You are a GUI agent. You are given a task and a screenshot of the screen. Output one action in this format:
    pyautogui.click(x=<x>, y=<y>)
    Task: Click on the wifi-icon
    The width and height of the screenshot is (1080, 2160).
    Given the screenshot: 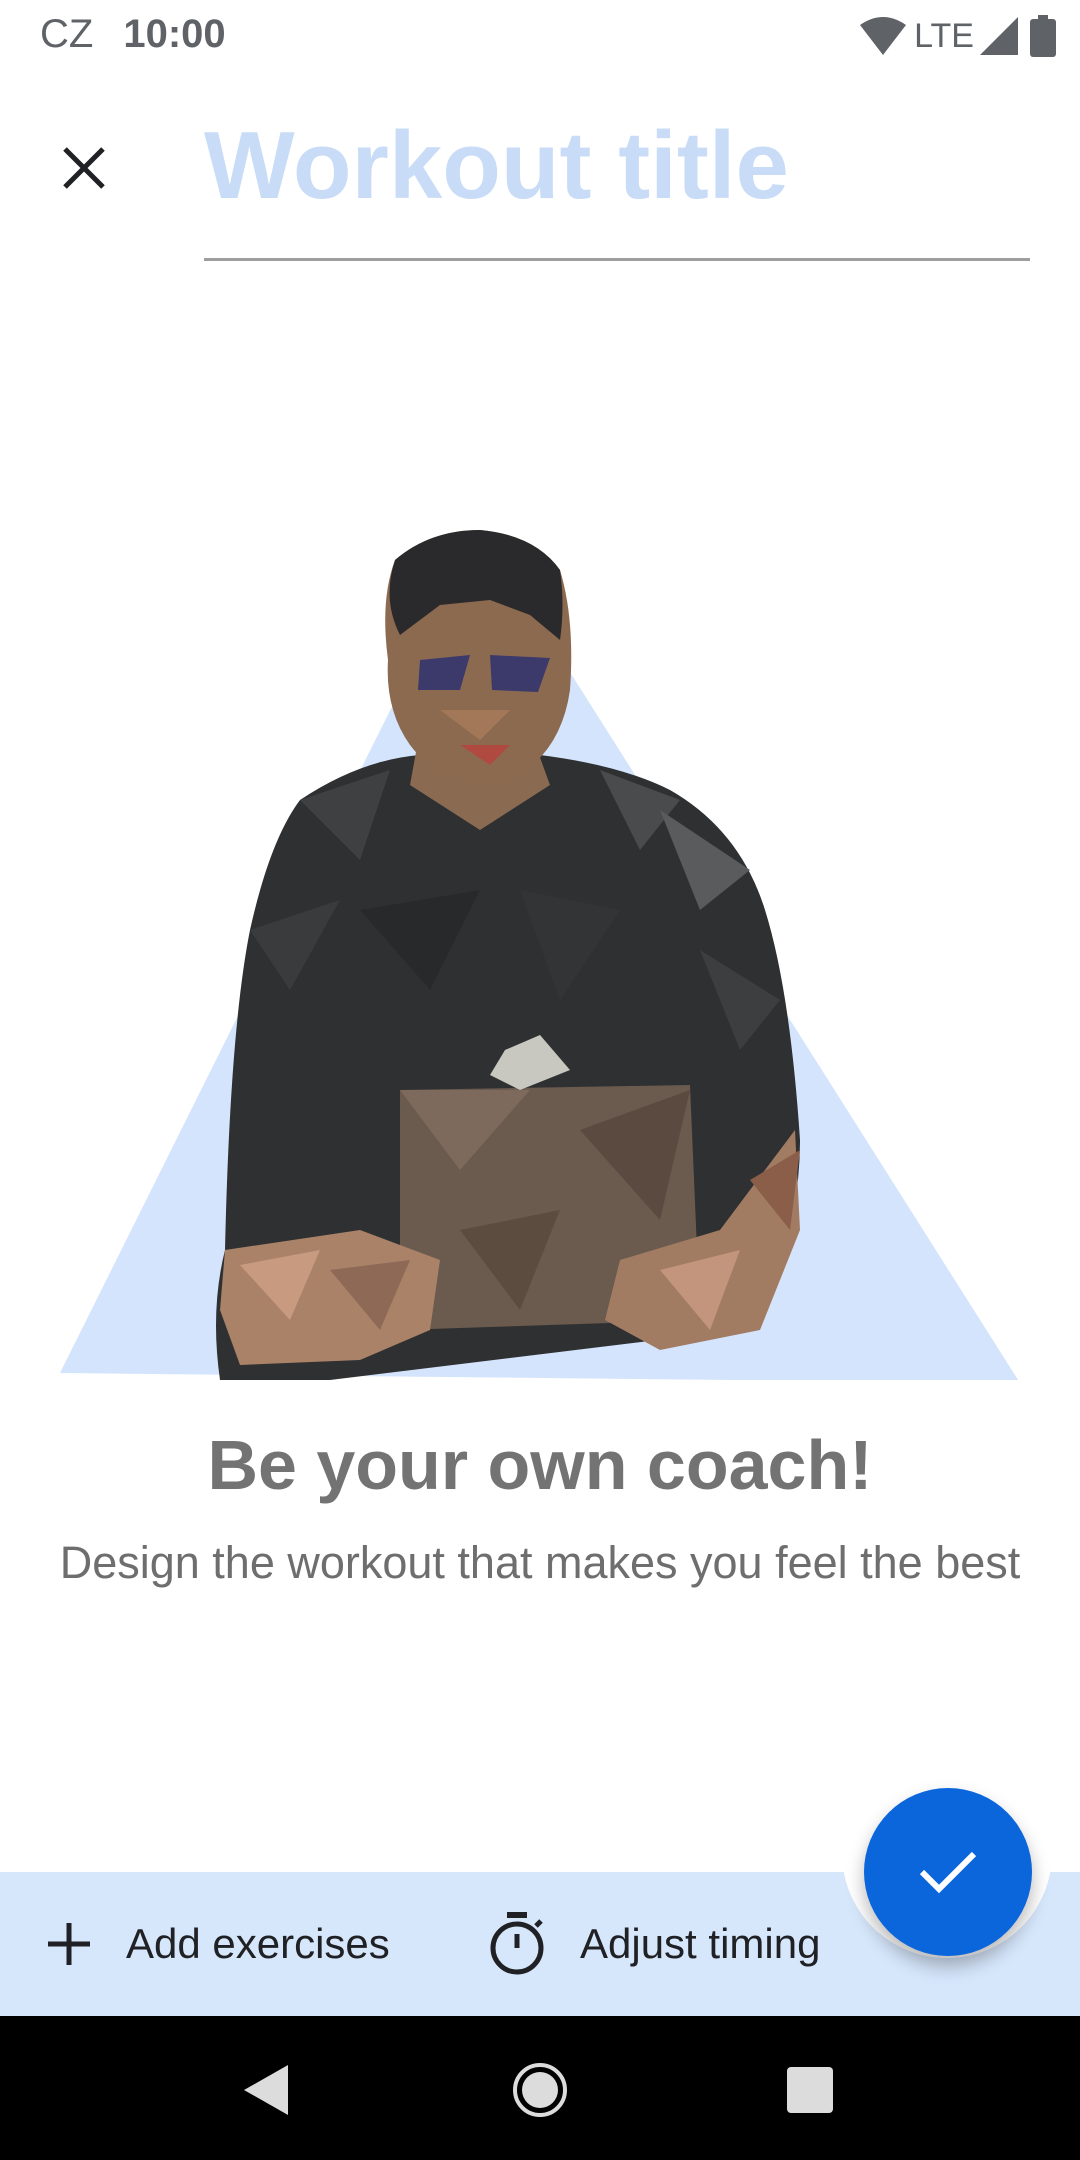 What is the action you would take?
    pyautogui.click(x=883, y=36)
    